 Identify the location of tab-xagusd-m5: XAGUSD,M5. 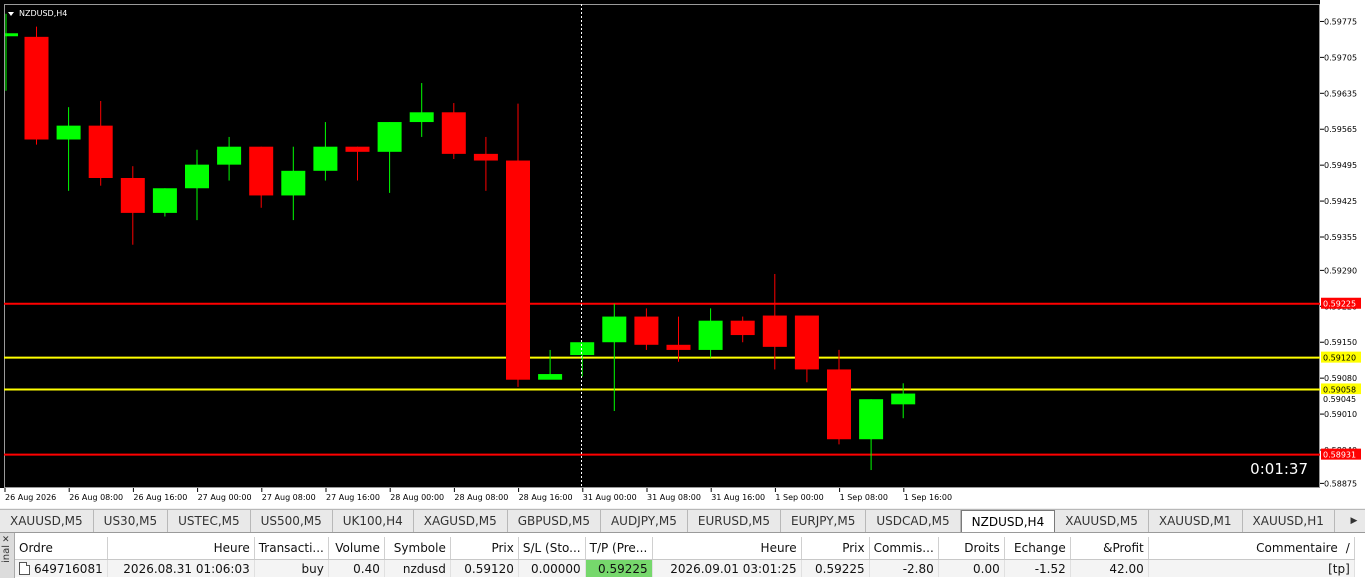
(461, 521).